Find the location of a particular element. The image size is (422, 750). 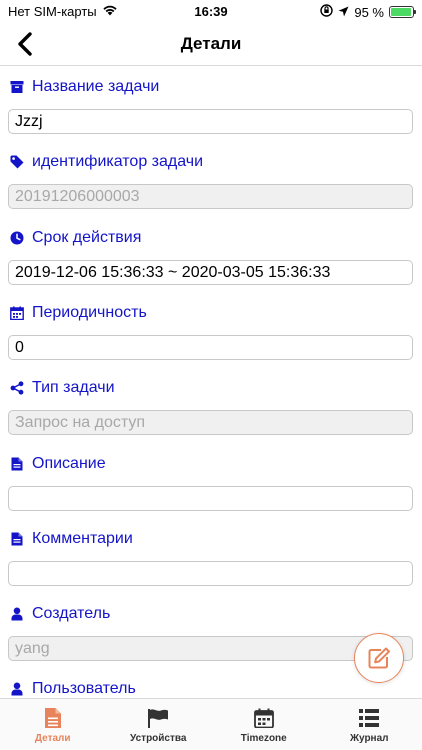

field-label: Тип задачи is located at coordinates (62, 388).